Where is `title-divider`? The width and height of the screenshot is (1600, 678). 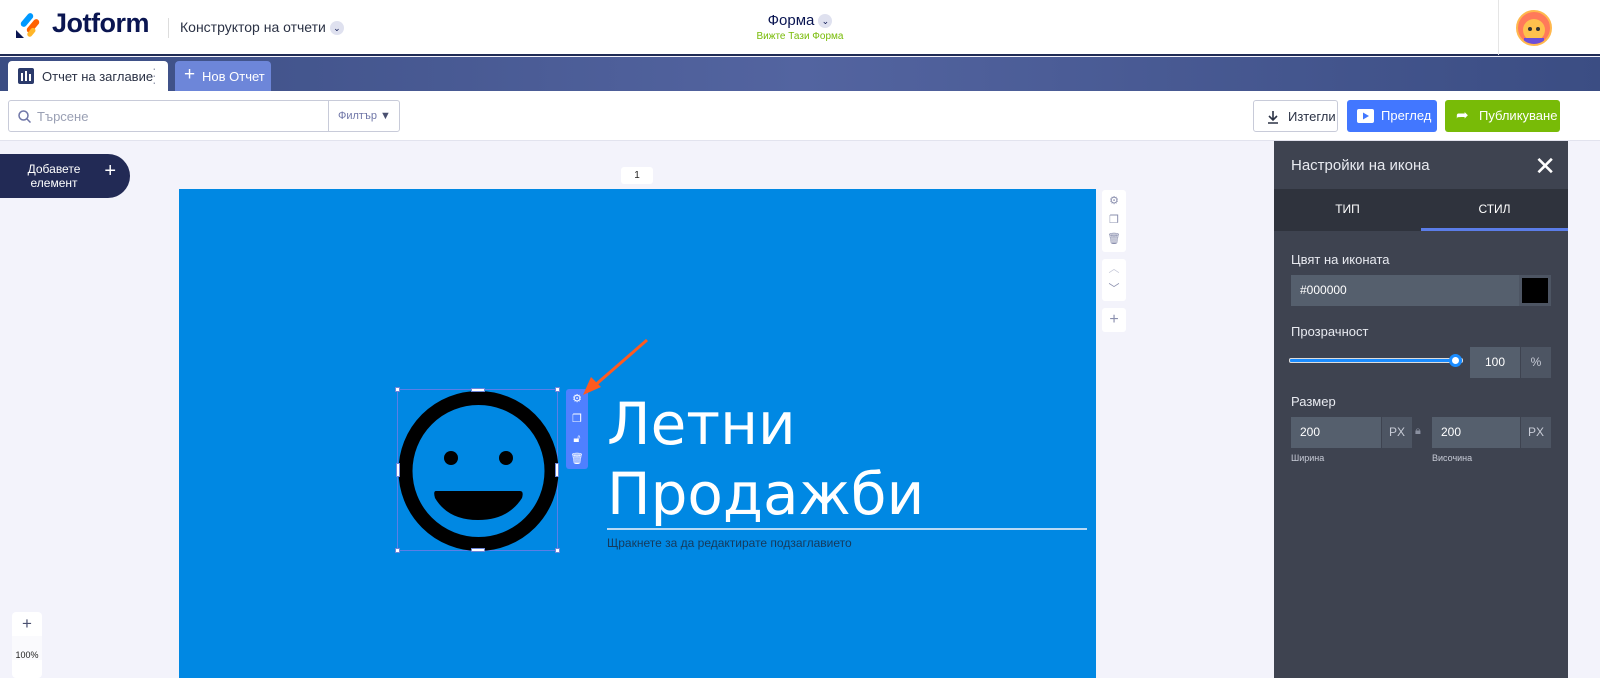
title-divider is located at coordinates (847, 529).